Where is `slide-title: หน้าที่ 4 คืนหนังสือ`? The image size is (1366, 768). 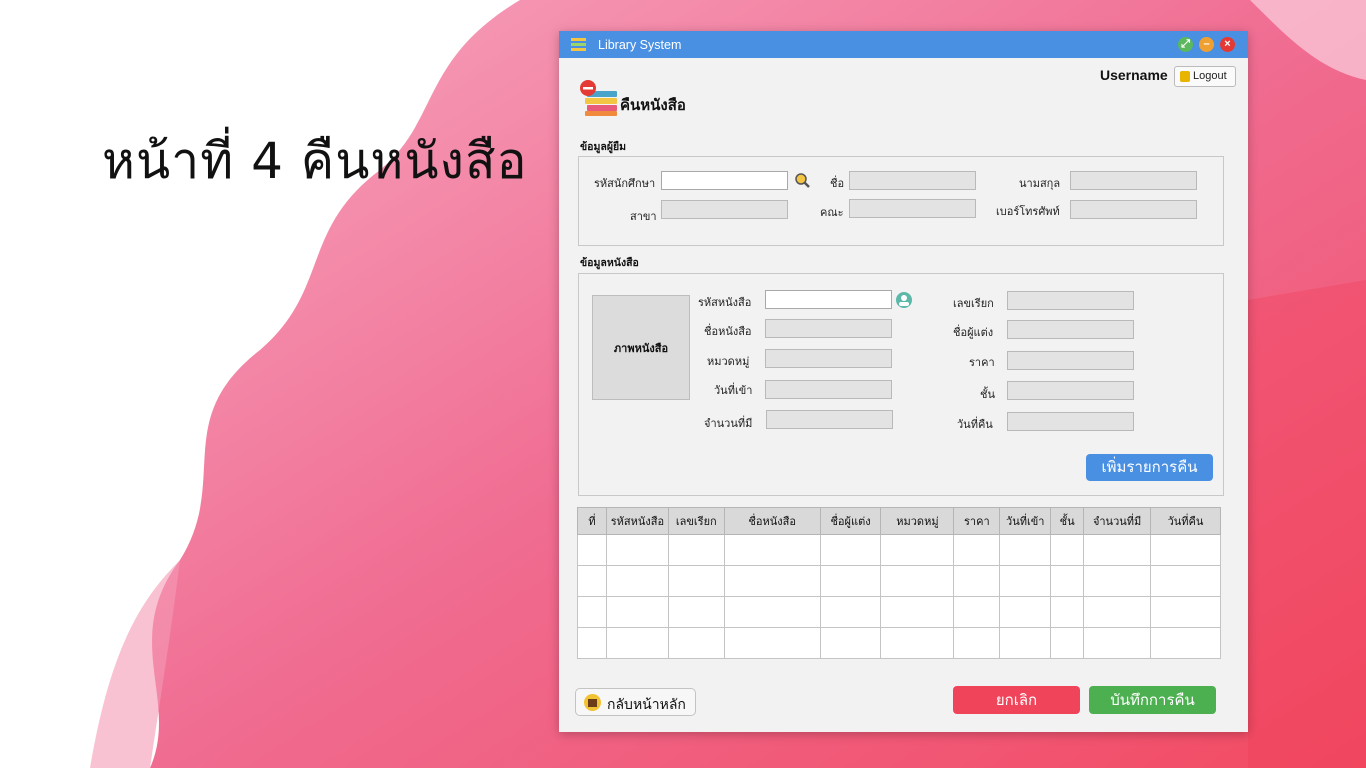 slide-title: หน้าที่ 4 คืนหนังสือ is located at coordinates (315, 161).